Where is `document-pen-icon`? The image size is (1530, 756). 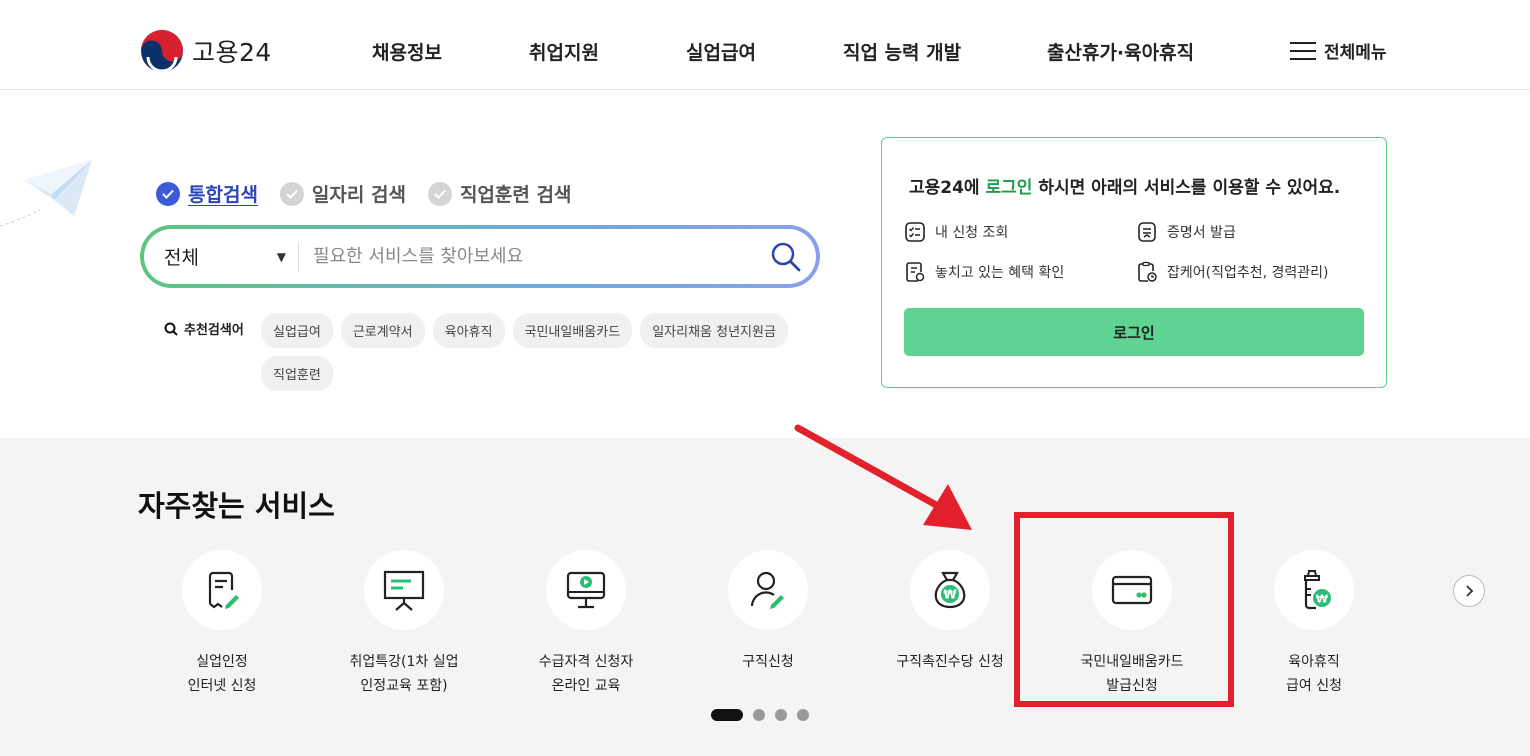 document-pen-icon is located at coordinates (223, 590).